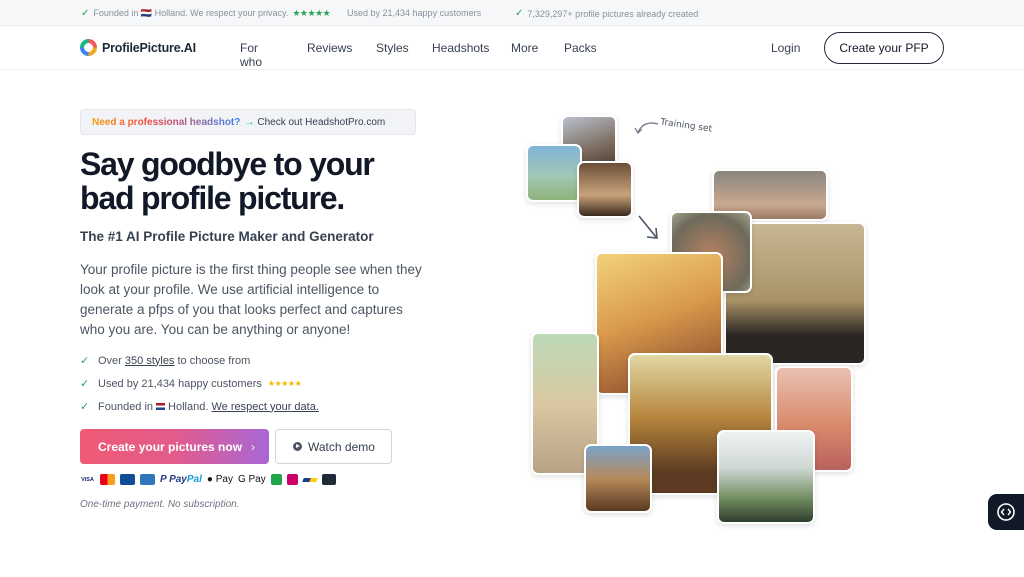 This screenshot has height=577, width=1024. I want to click on arrow-right-icon: →, so click(249, 122).